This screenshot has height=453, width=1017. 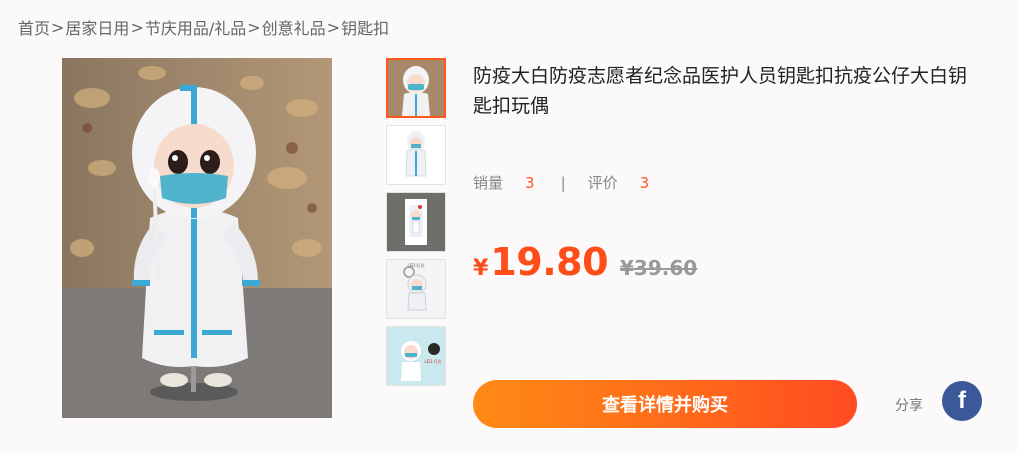 I want to click on breadcrumb-item-household: 居家日用, so click(x=97, y=27).